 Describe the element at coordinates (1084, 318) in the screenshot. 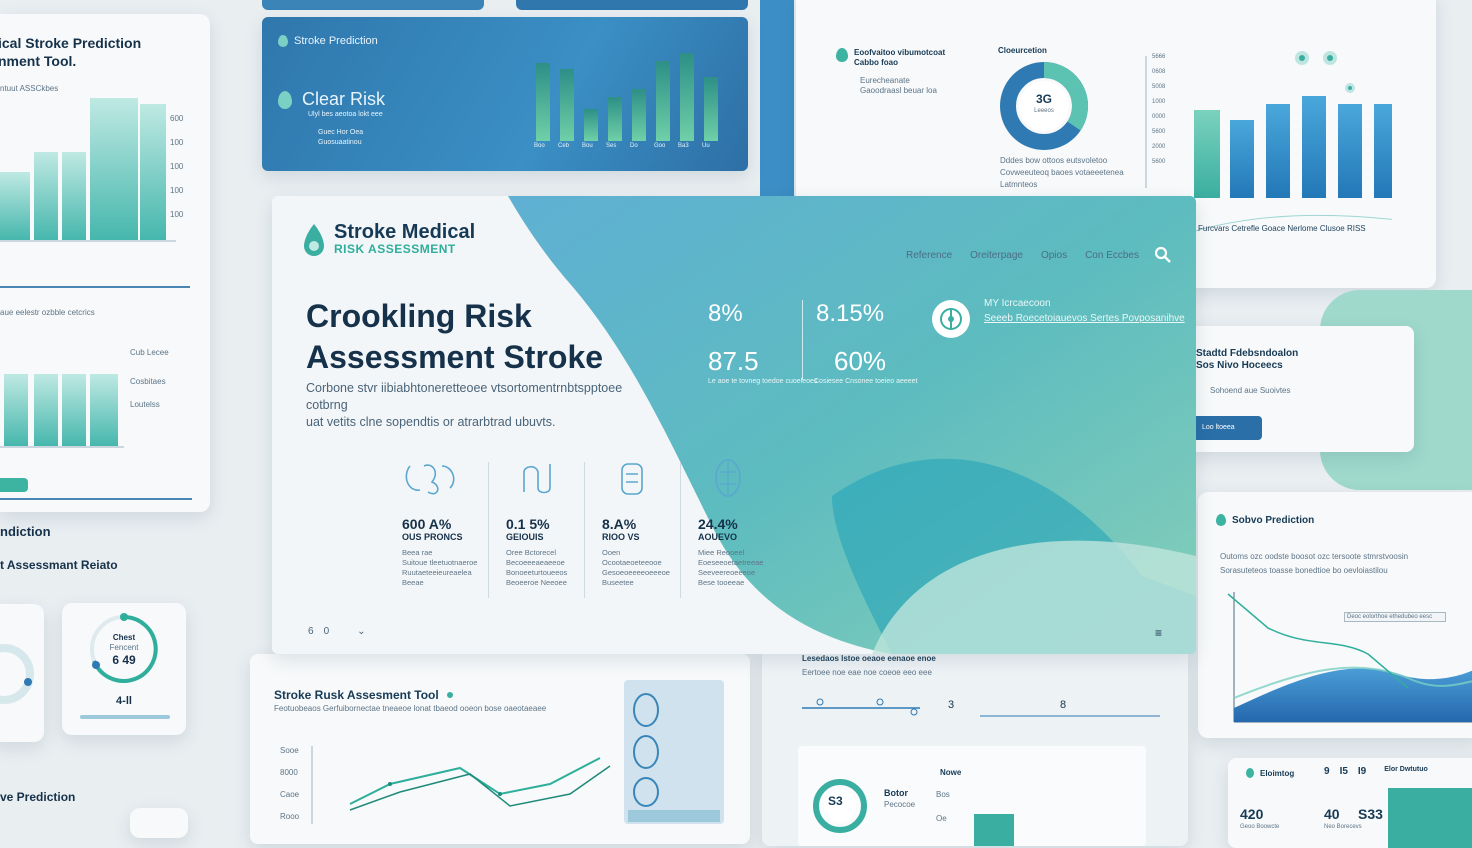

I see `profile-subtitle: Seeeb Roecetoiauevos Sertes Povposanihve` at that location.